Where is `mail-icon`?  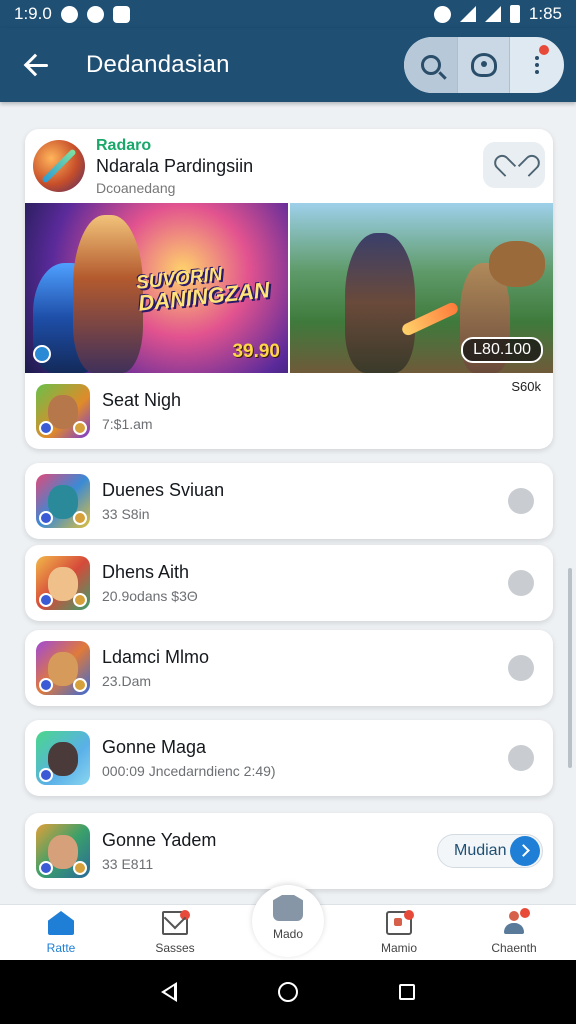 mail-icon is located at coordinates (176, 922).